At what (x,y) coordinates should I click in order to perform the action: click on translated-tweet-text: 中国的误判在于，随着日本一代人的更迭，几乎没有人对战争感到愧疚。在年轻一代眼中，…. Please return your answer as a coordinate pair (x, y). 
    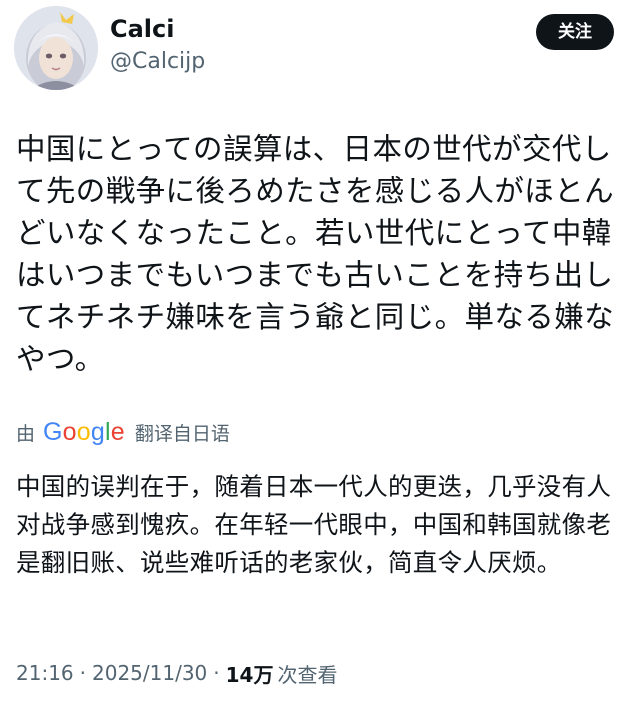
    Looking at the image, I should click on (314, 524).